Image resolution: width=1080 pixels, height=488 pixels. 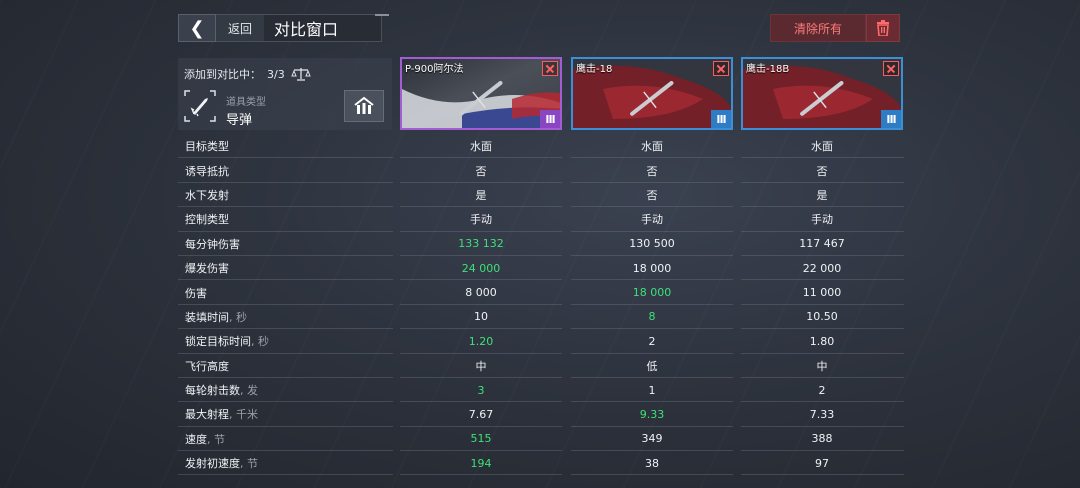 I want to click on stat-label: 每分钟伤害, so click(x=289, y=244).